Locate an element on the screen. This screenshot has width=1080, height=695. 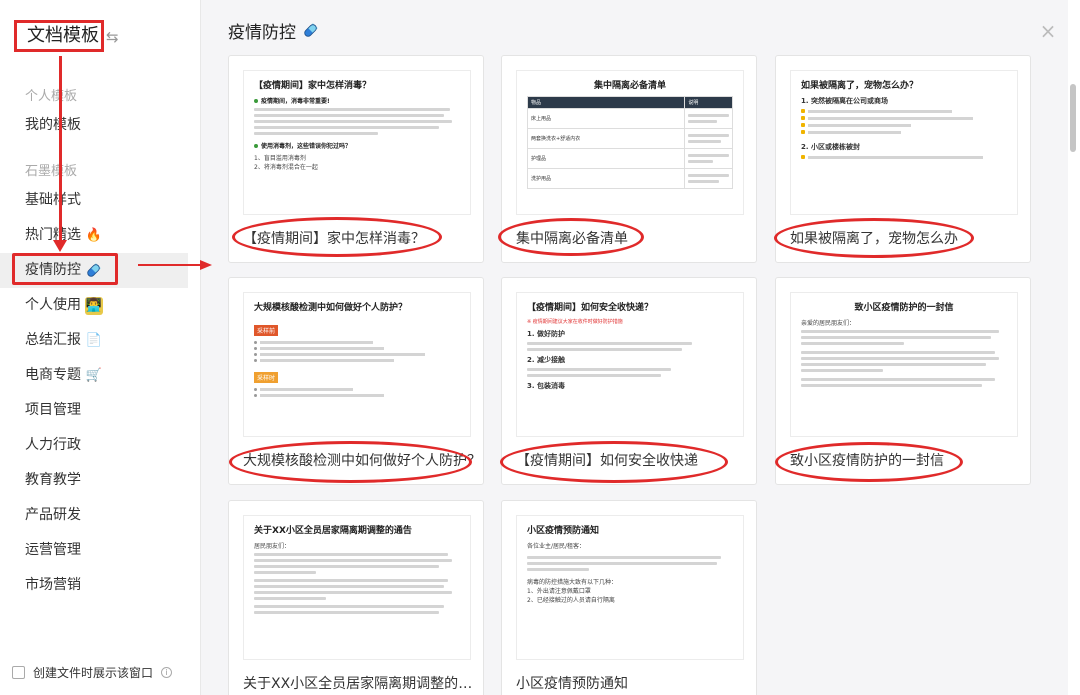
template-card-label: 大规模核酸检测中如何做好个人防护？ is located at coordinates (362, 461).